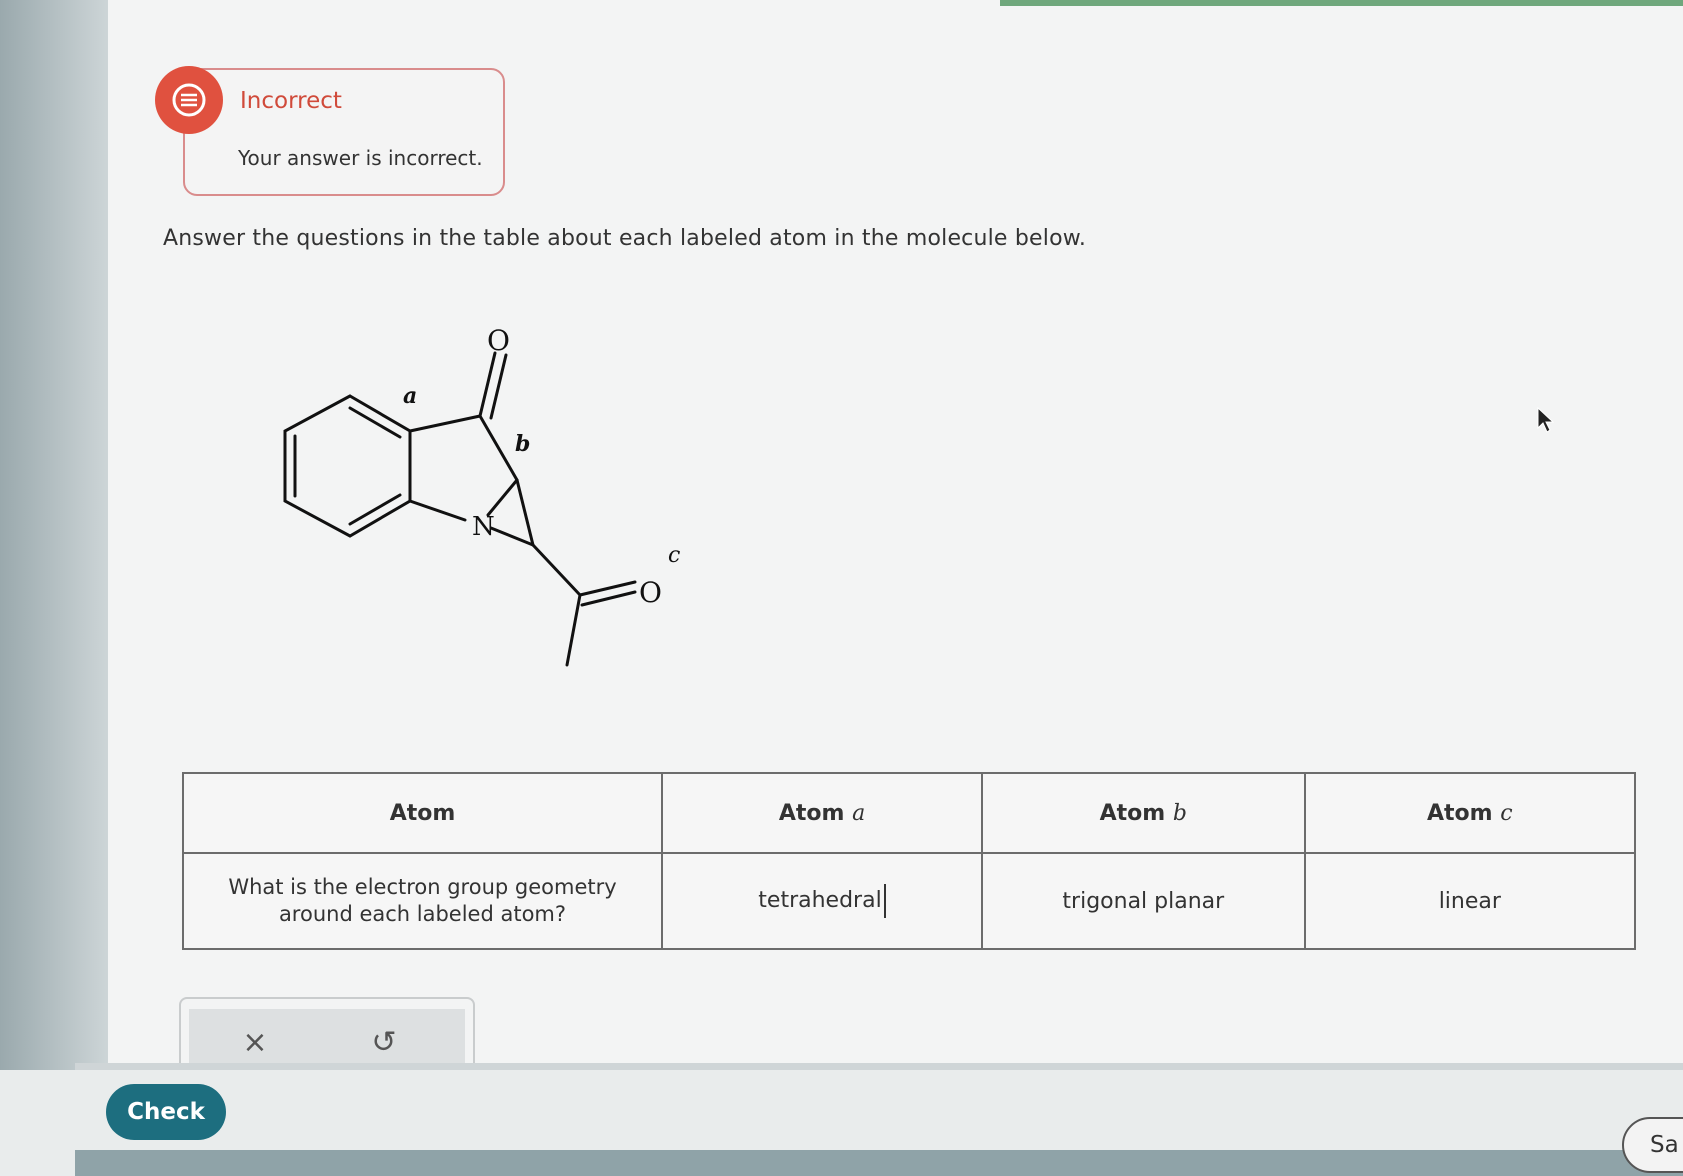 The image size is (1683, 1176). Describe the element at coordinates (410, 396) in the screenshot. I see `atom-a-label: a` at that location.